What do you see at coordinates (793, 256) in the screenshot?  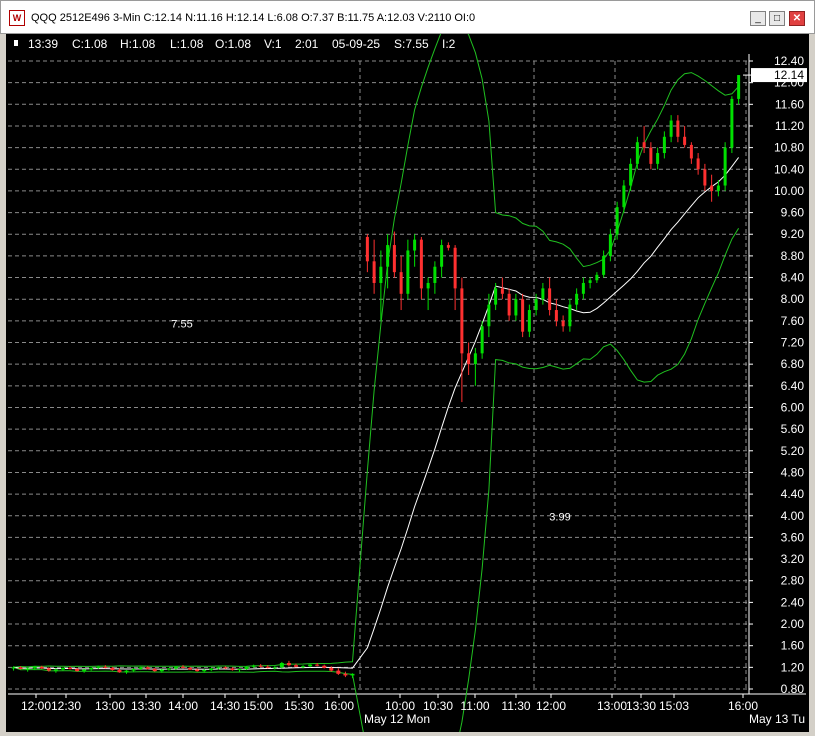 I see `y-tick-label: 8.80` at bounding box center [793, 256].